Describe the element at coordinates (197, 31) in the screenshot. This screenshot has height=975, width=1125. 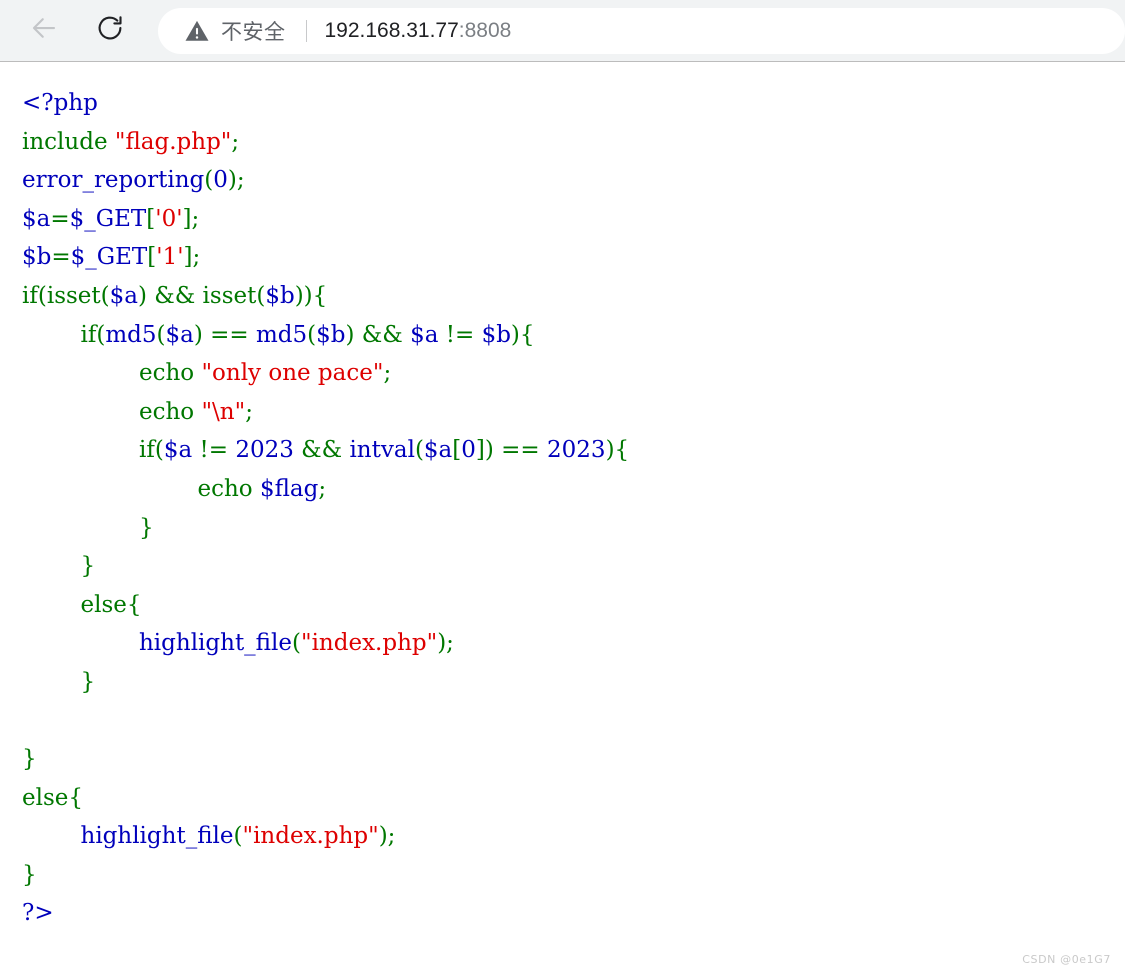
I see `warning-triangle-icon` at that location.